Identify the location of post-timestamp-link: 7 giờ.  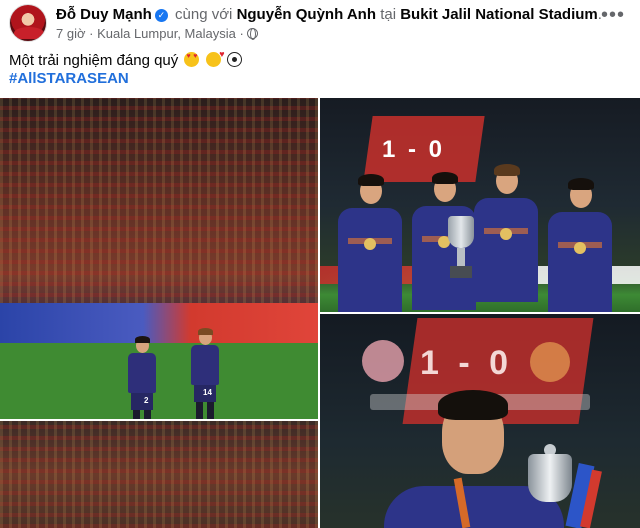
(71, 33).